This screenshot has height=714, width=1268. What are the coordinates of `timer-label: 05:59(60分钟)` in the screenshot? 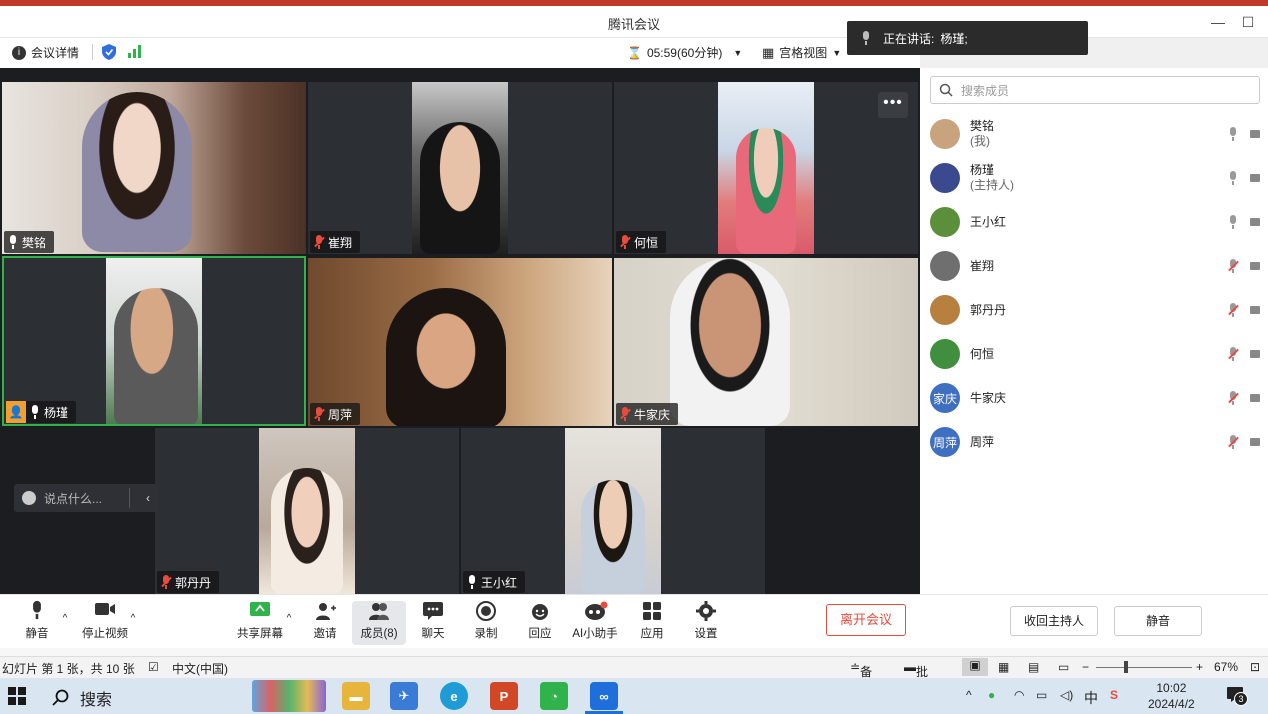 It's located at (684, 53).